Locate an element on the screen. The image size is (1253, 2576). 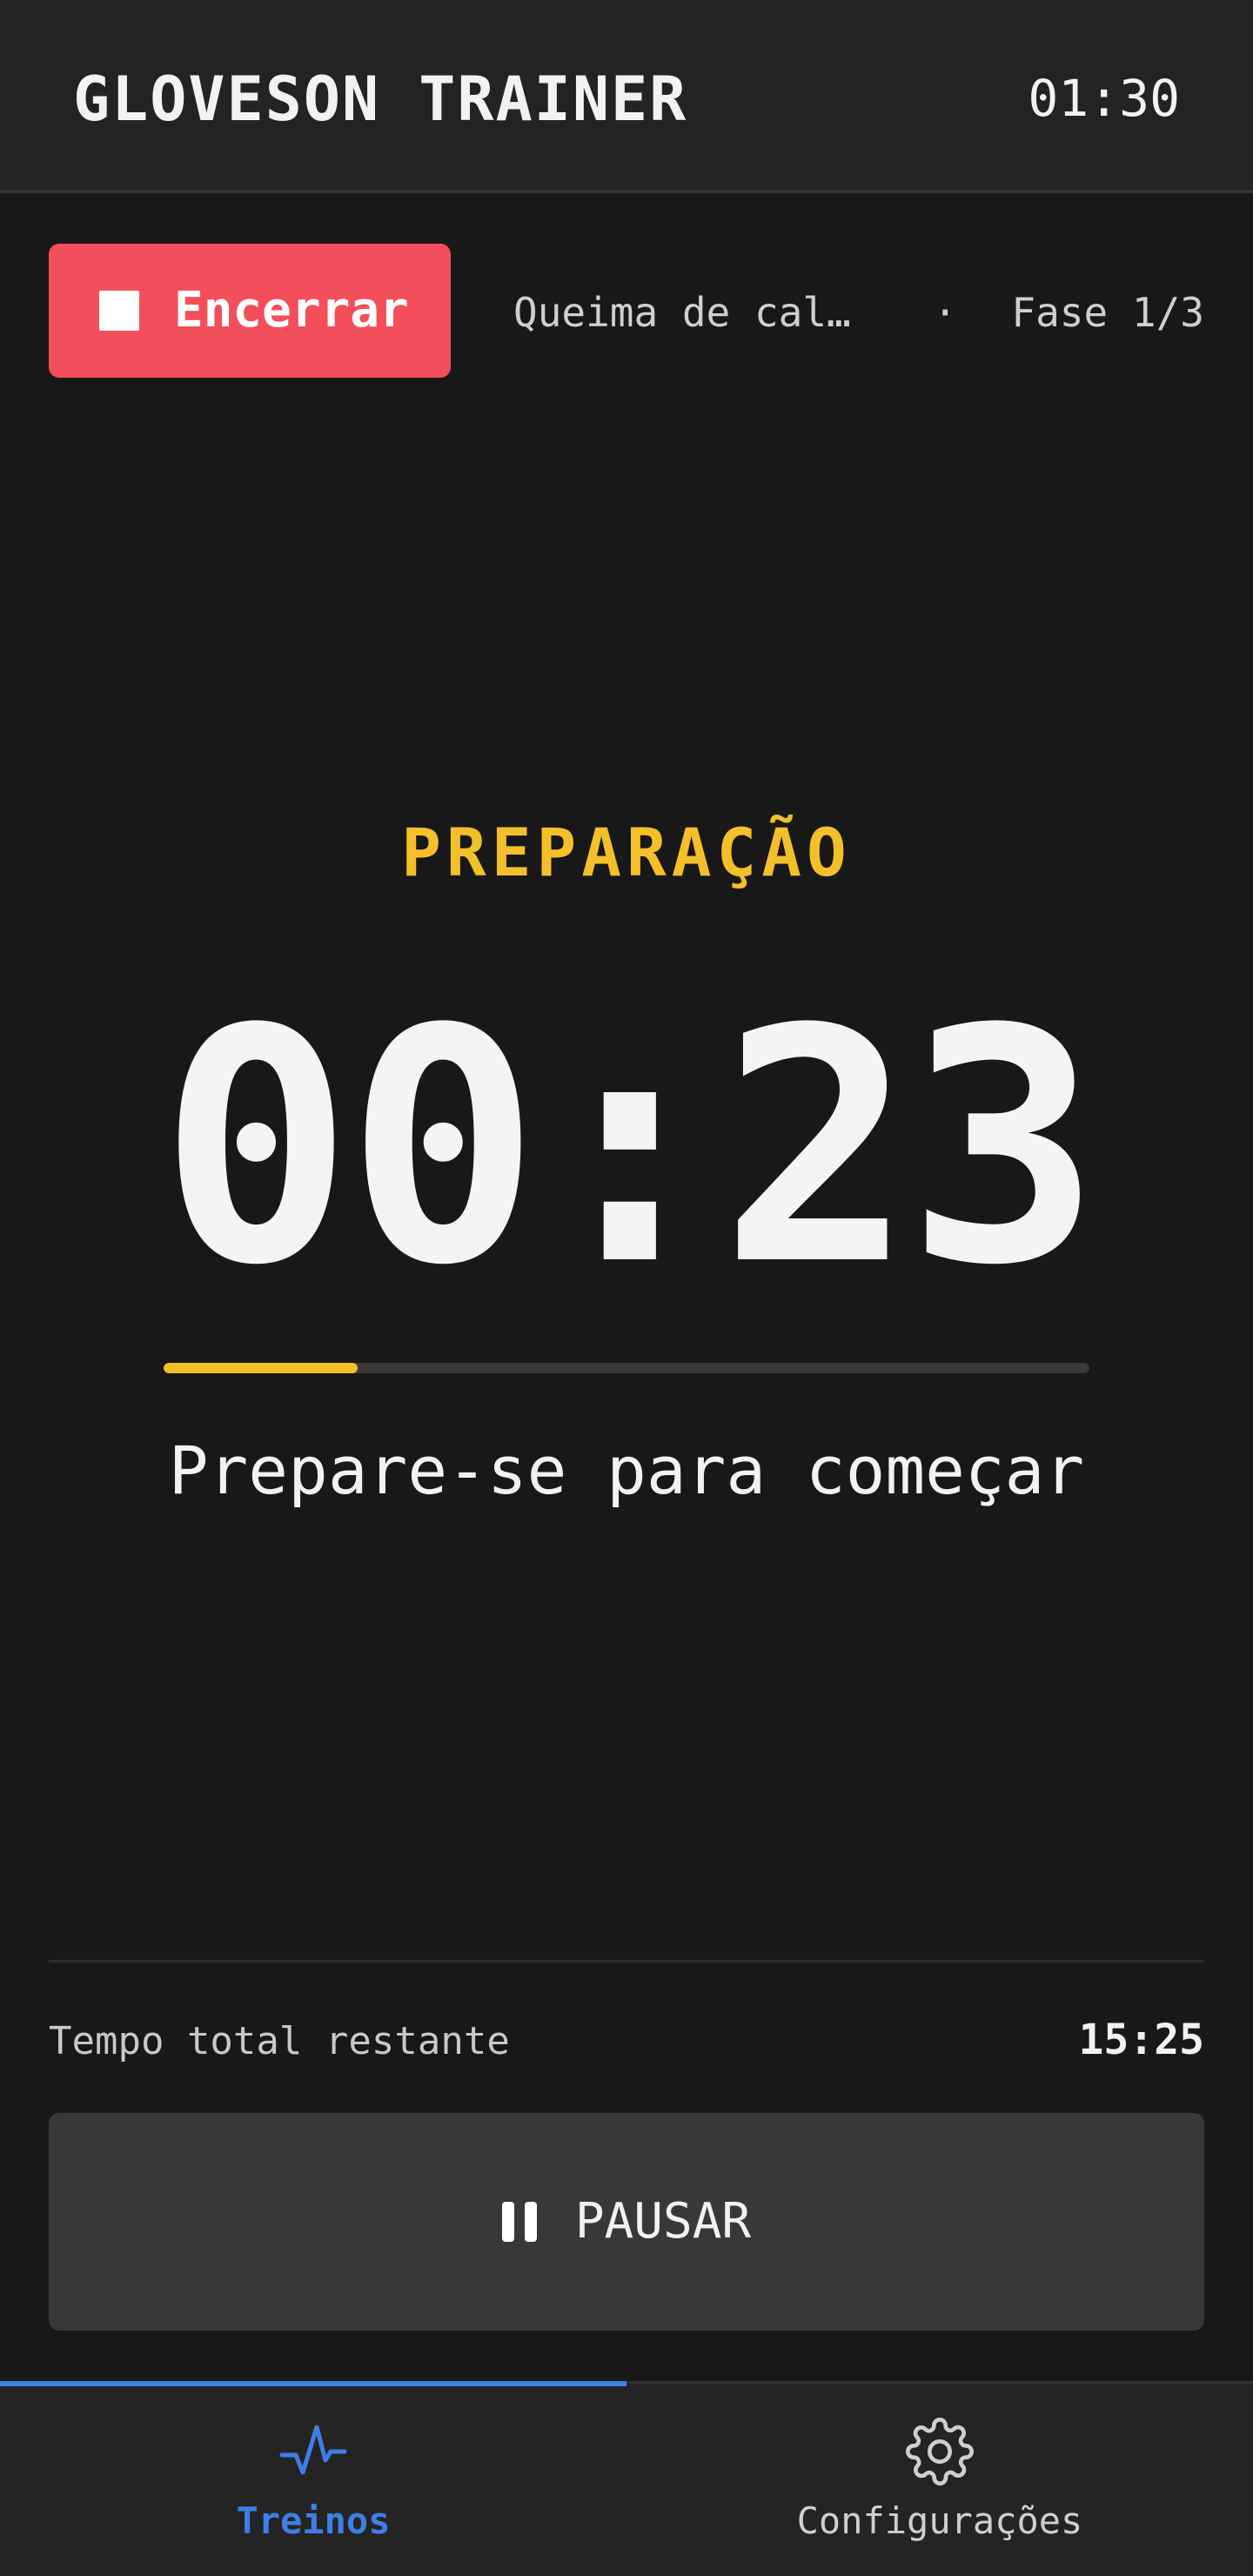
end-workout-button: Encerrar is located at coordinates (250, 311).